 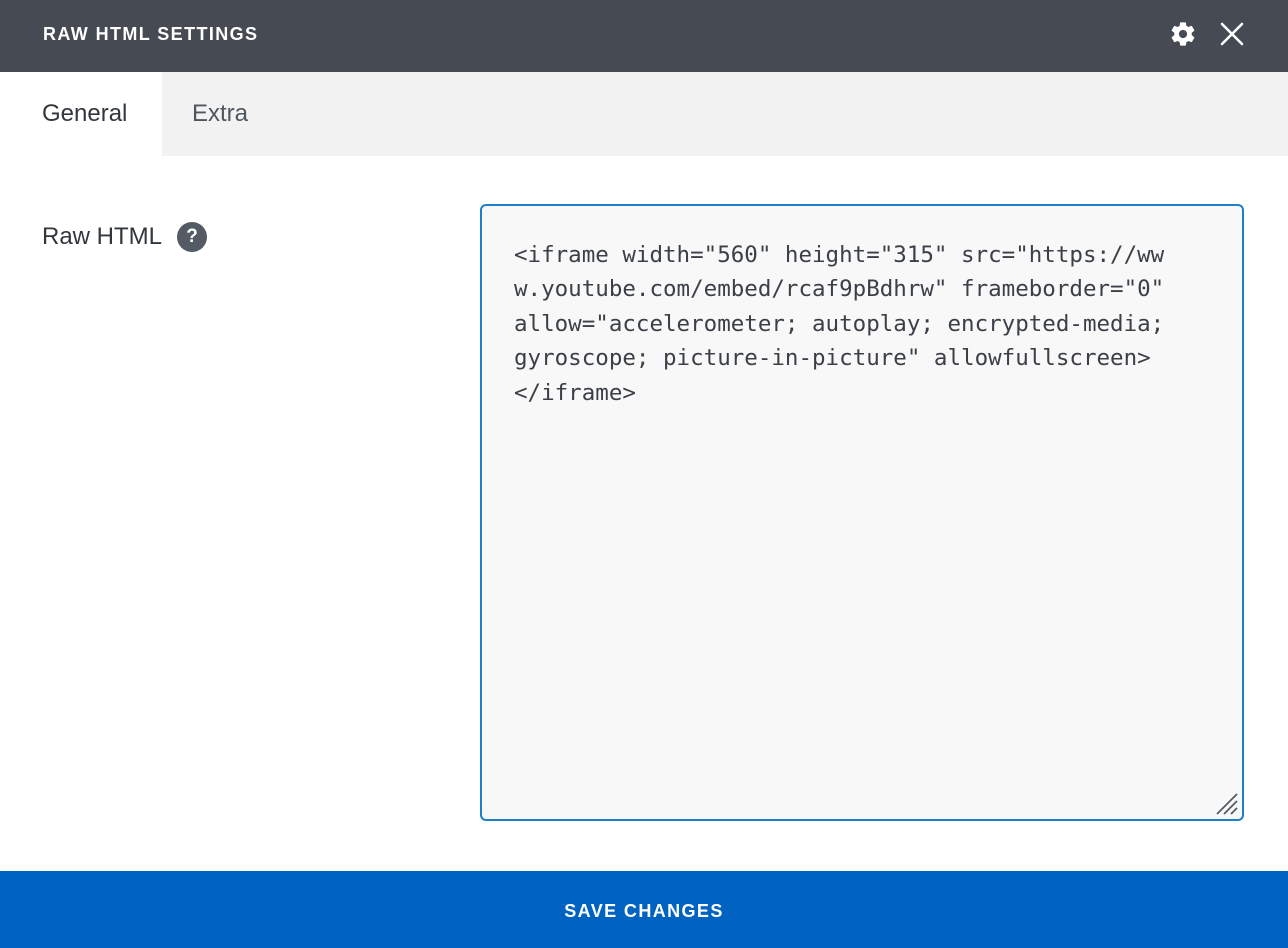 What do you see at coordinates (102, 236) in the screenshot?
I see `raw-html-label: Raw HTML` at bounding box center [102, 236].